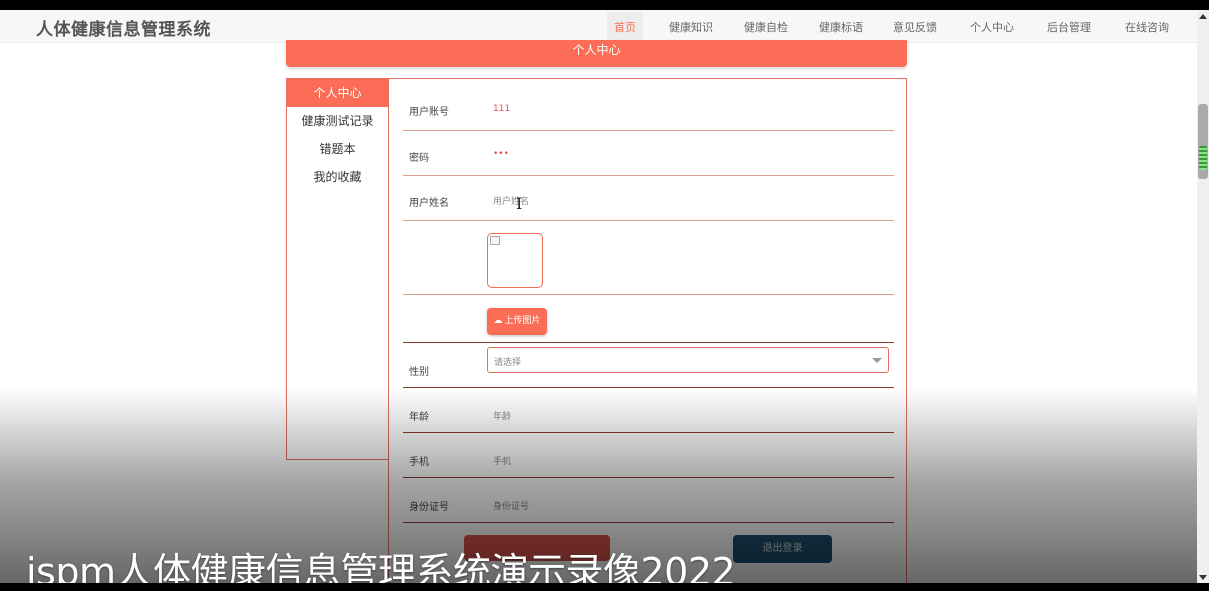 Image resolution: width=1209 pixels, height=591 pixels. What do you see at coordinates (648, 319) in the screenshot?
I see `upload-row: ☁ 上传图片` at bounding box center [648, 319].